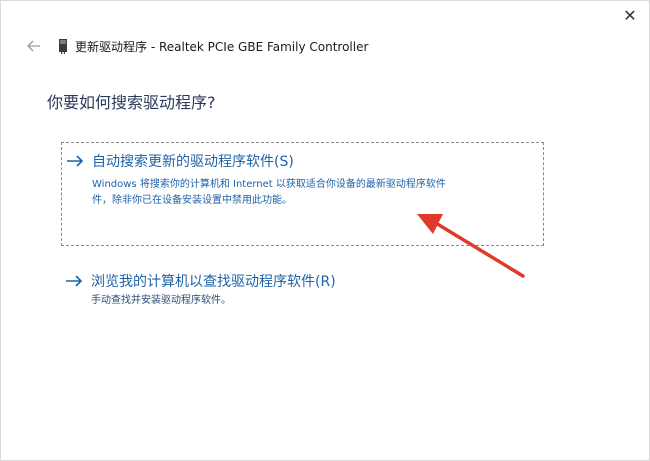 This screenshot has height=461, width=650. What do you see at coordinates (131, 102) in the screenshot?
I see `page-heading: 你要如何搜索驱动程序?` at bounding box center [131, 102].